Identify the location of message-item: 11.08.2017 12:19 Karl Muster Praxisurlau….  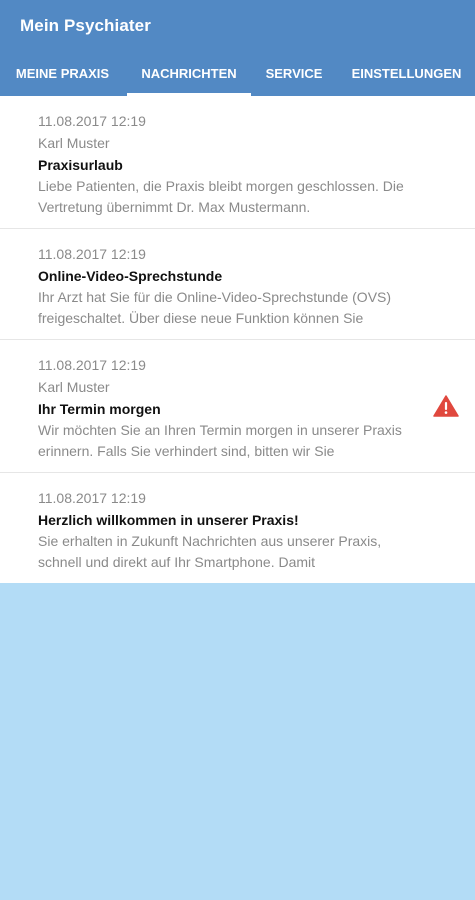
(237, 162).